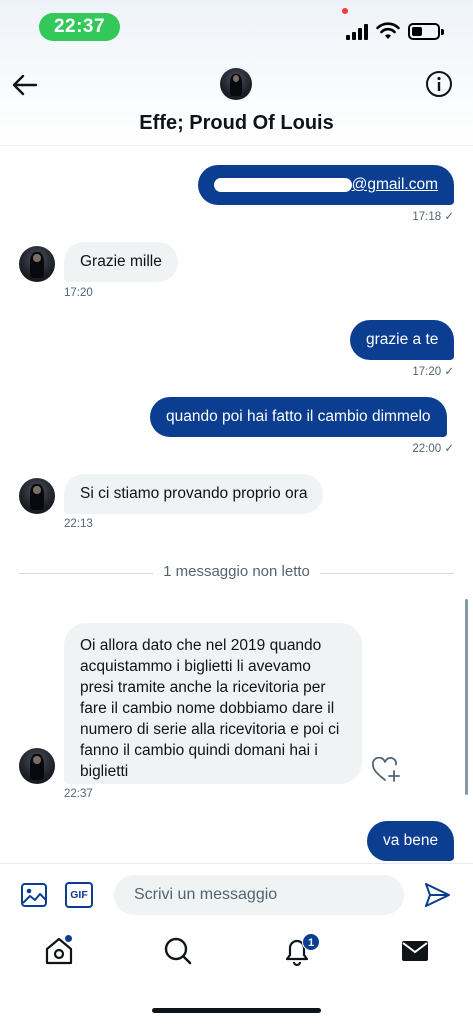  I want to click on notifications-badge: 1, so click(311, 942).